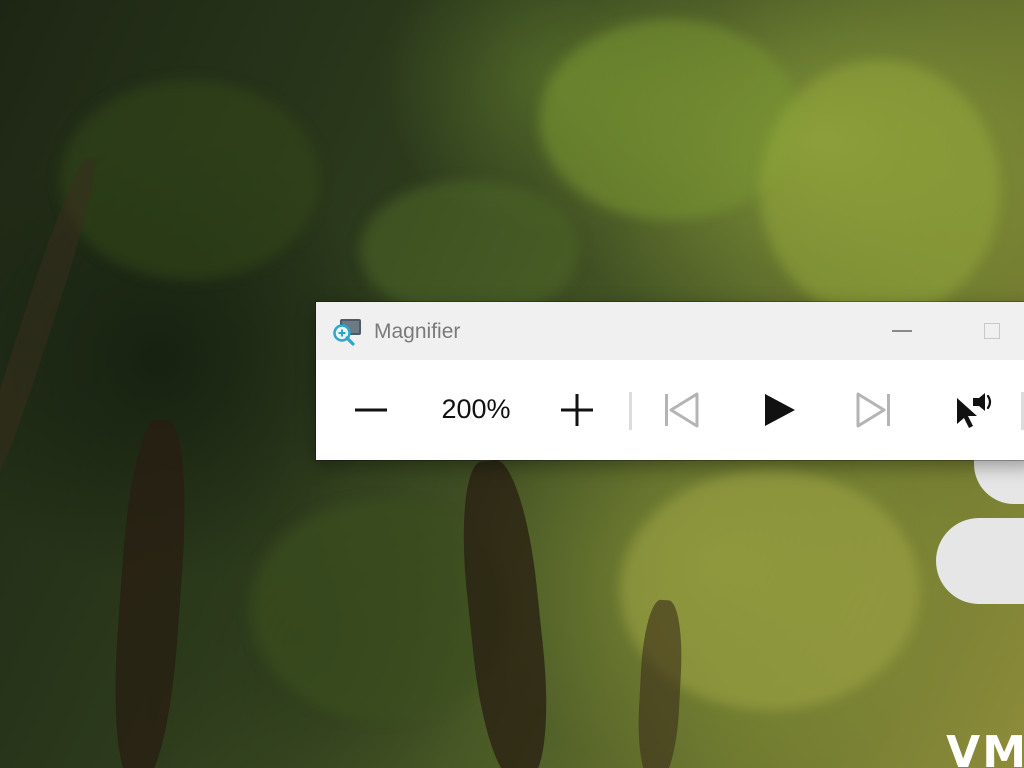 The height and width of the screenshot is (768, 1024). What do you see at coordinates (670, 331) in the screenshot?
I see `title-bar: Magnifier` at bounding box center [670, 331].